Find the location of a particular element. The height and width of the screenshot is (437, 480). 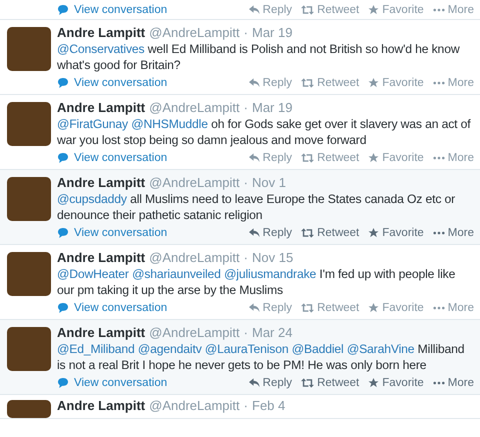

avatar-placeholder is located at coordinates (29, 409).